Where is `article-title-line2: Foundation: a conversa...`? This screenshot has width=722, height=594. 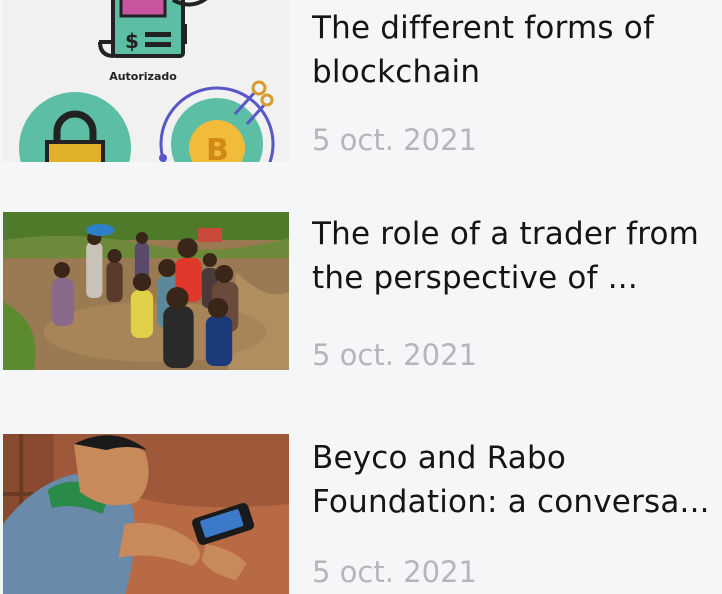 article-title-line2: Foundation: a conversa... is located at coordinates (509, 502).